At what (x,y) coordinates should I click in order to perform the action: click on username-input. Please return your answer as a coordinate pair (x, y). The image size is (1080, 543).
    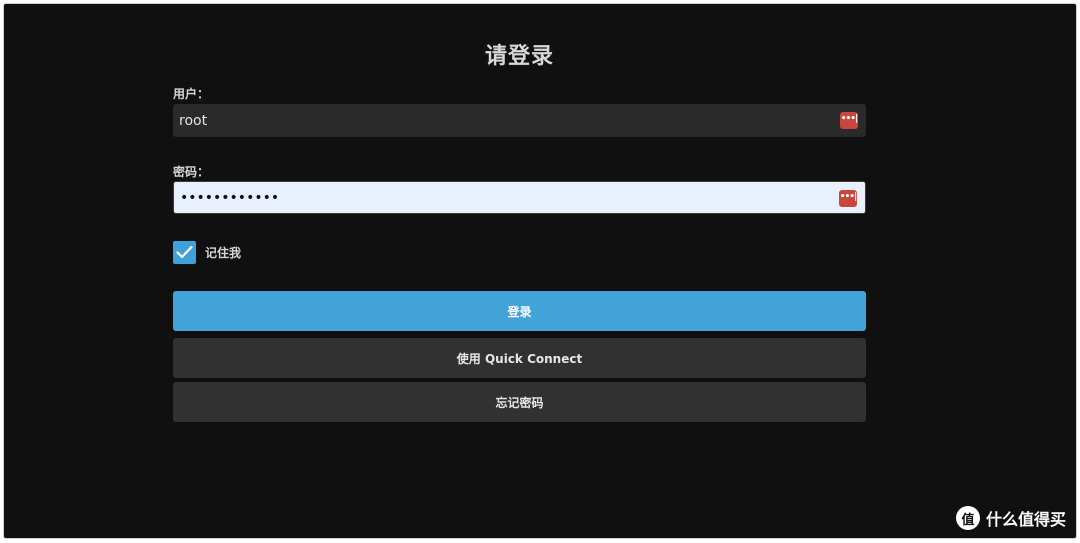
    Looking at the image, I should click on (498, 120).